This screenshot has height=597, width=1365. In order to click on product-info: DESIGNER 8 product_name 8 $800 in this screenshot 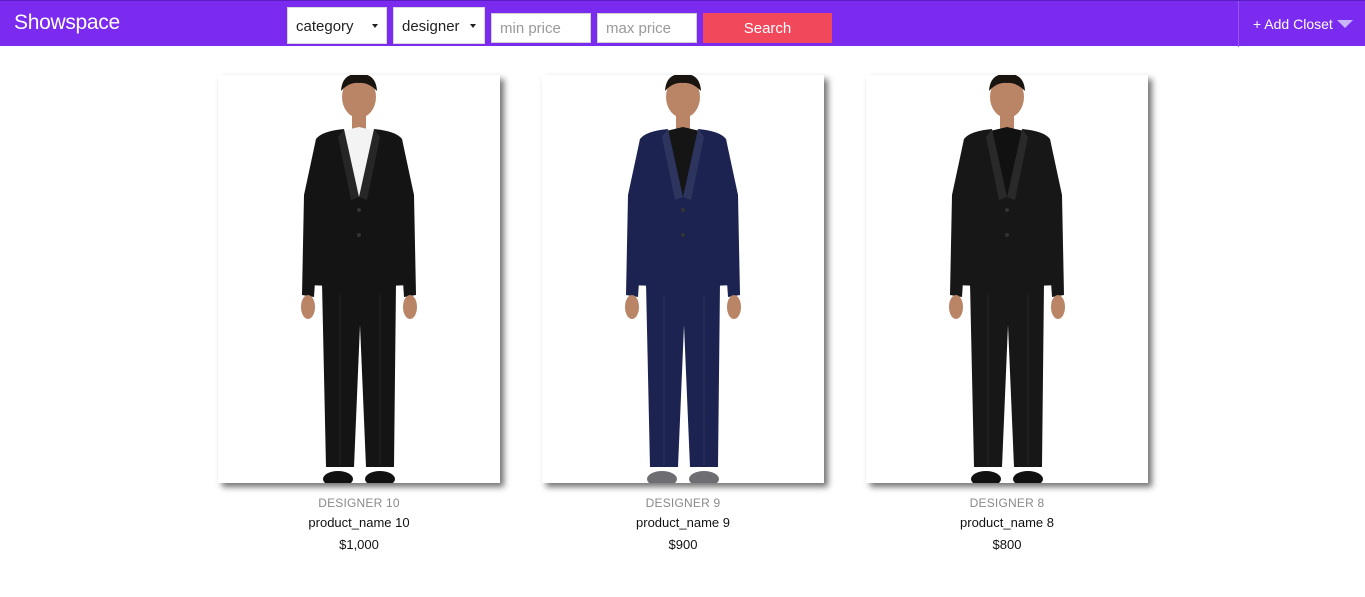, I will do `click(1007, 524)`.